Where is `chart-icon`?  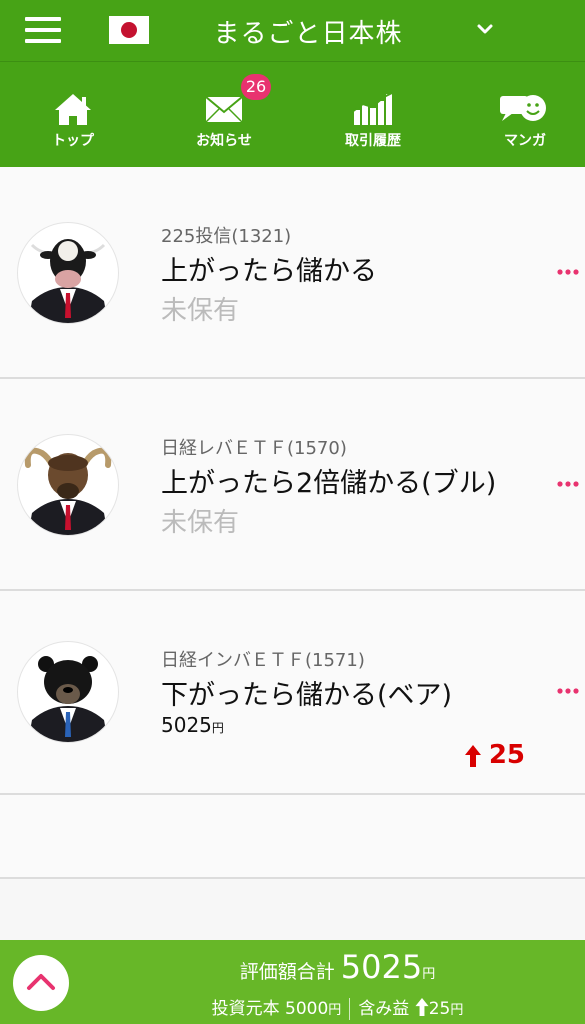
chart-icon is located at coordinates (372, 108).